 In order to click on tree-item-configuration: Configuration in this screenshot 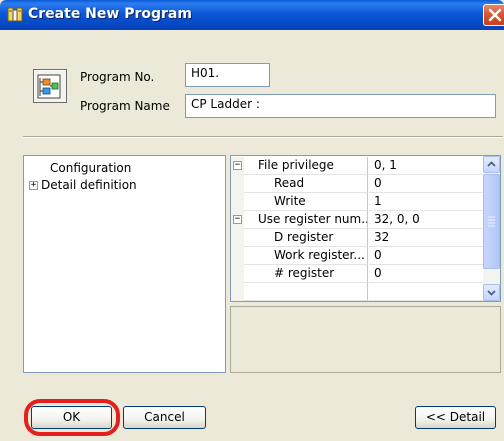, I will do `click(90, 168)`.